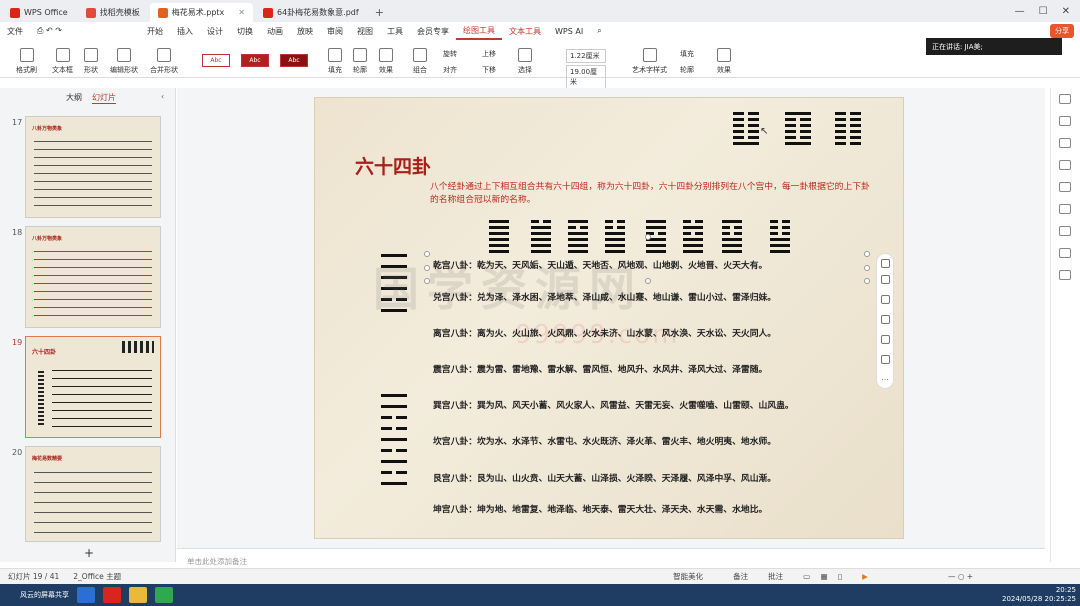  I want to click on menu-view: 视图, so click(365, 31).